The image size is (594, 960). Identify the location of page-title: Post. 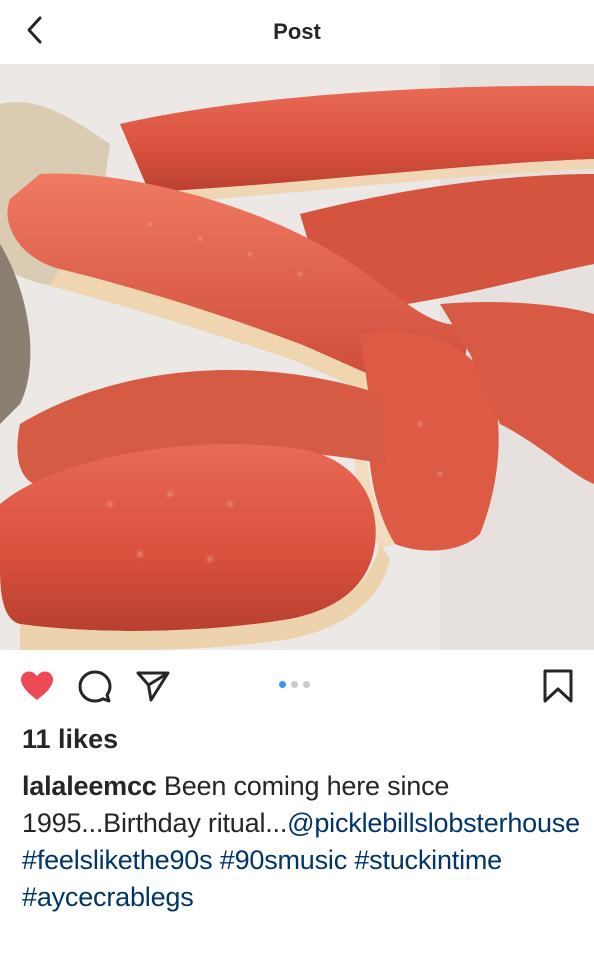
(297, 31).